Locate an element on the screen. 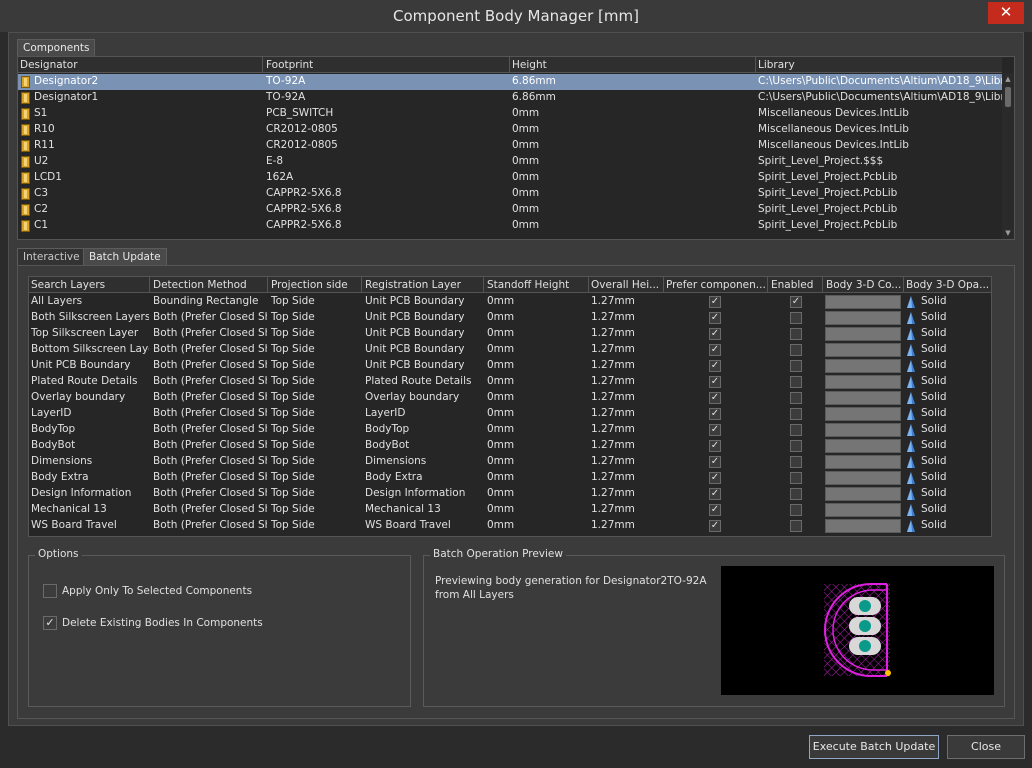 The height and width of the screenshot is (768, 1032). column-header-standoff-height: Standoff Height is located at coordinates (537, 285).